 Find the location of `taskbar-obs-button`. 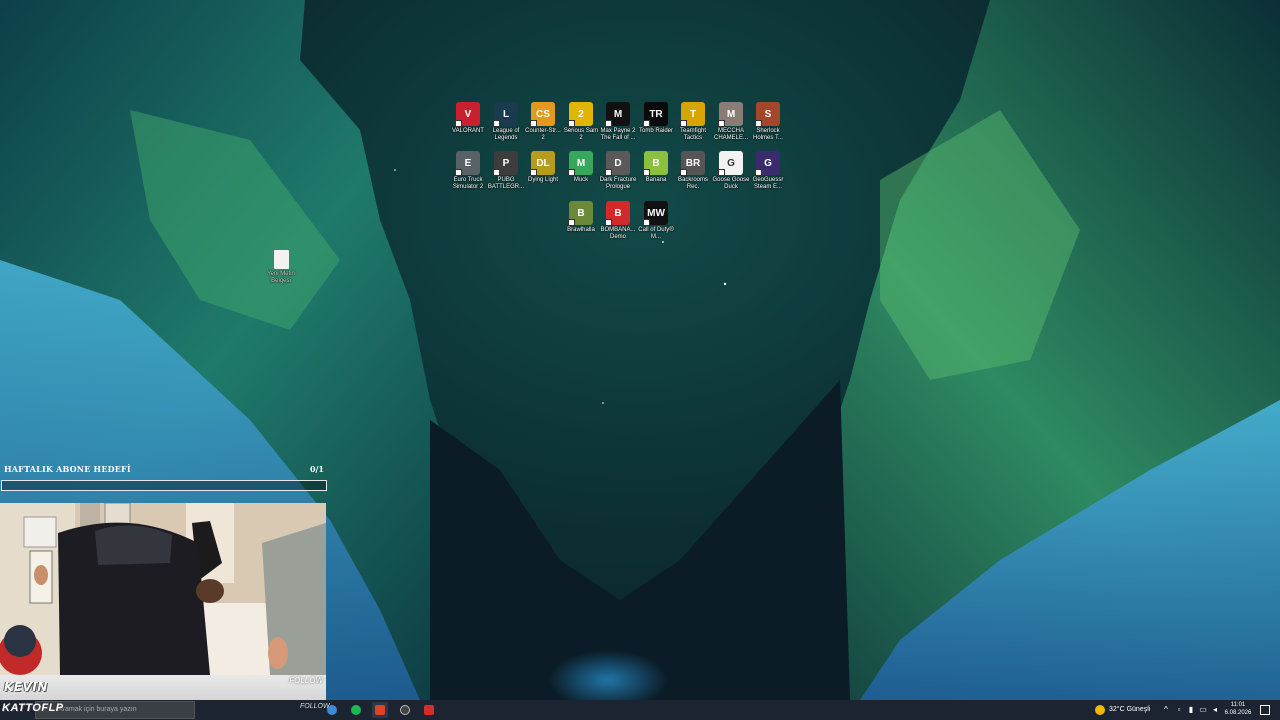

taskbar-obs-button is located at coordinates (405, 710).